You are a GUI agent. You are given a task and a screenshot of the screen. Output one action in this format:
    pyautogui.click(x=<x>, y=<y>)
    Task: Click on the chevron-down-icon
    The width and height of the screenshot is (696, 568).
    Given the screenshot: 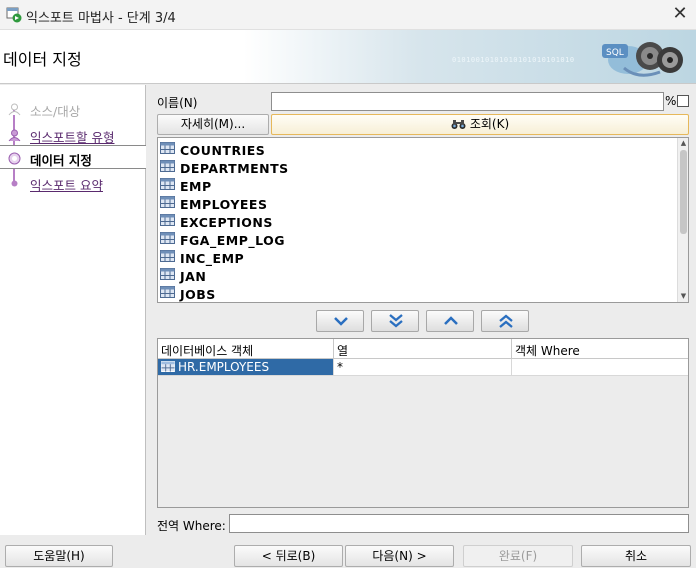 What is the action you would take?
    pyautogui.click(x=341, y=321)
    